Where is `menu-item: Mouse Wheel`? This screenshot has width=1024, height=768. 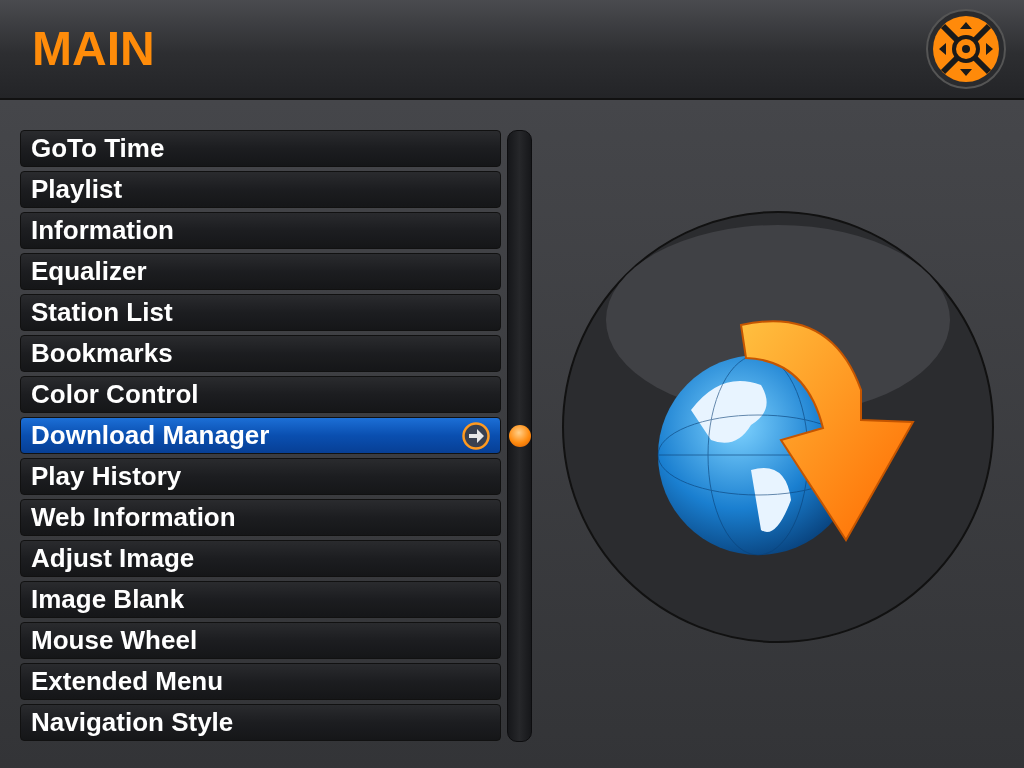 menu-item: Mouse Wheel is located at coordinates (260, 640).